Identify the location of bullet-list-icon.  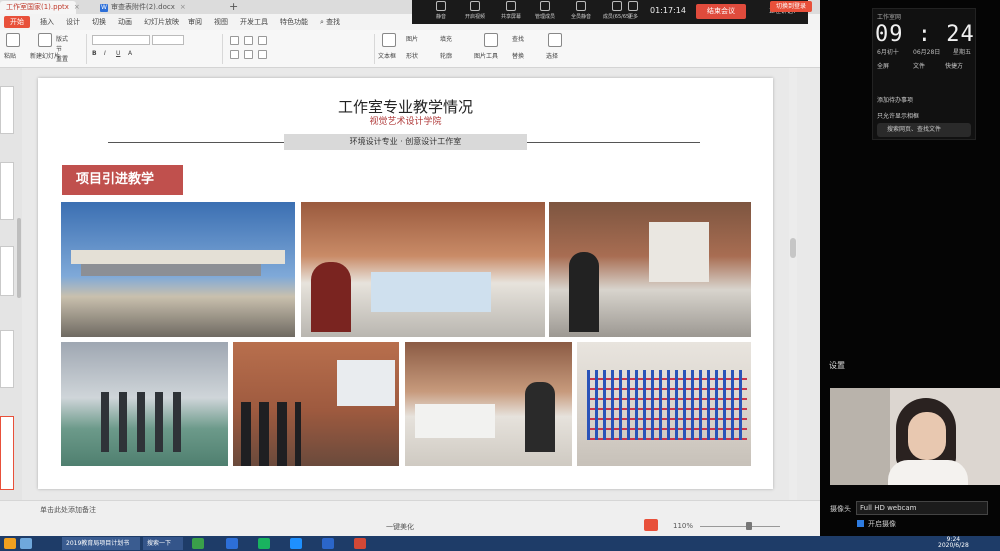
(234, 40).